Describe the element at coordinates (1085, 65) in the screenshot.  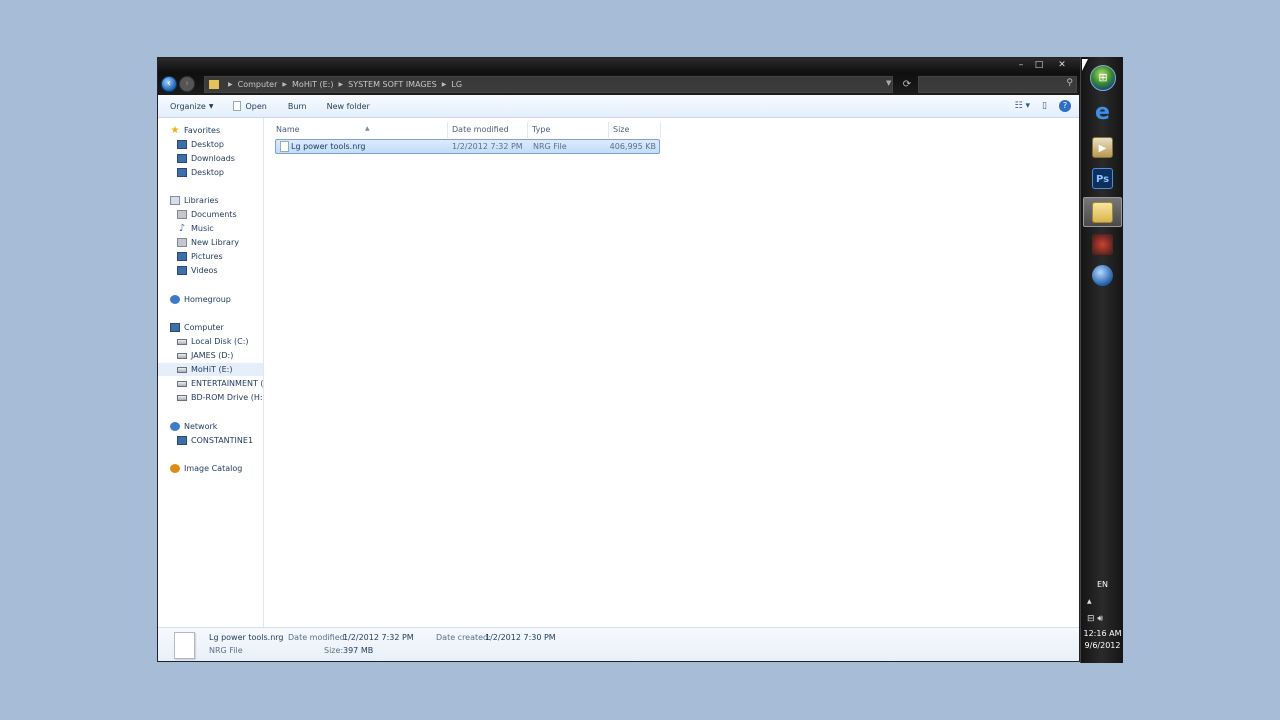
I see `mouse-cursor-icon` at that location.